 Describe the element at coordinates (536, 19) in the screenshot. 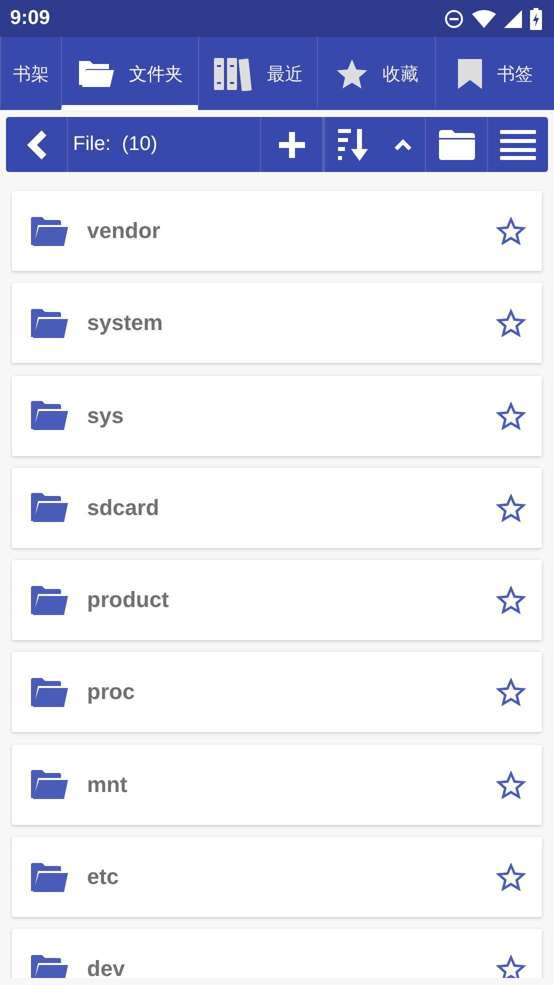

I see `battery-icon` at that location.